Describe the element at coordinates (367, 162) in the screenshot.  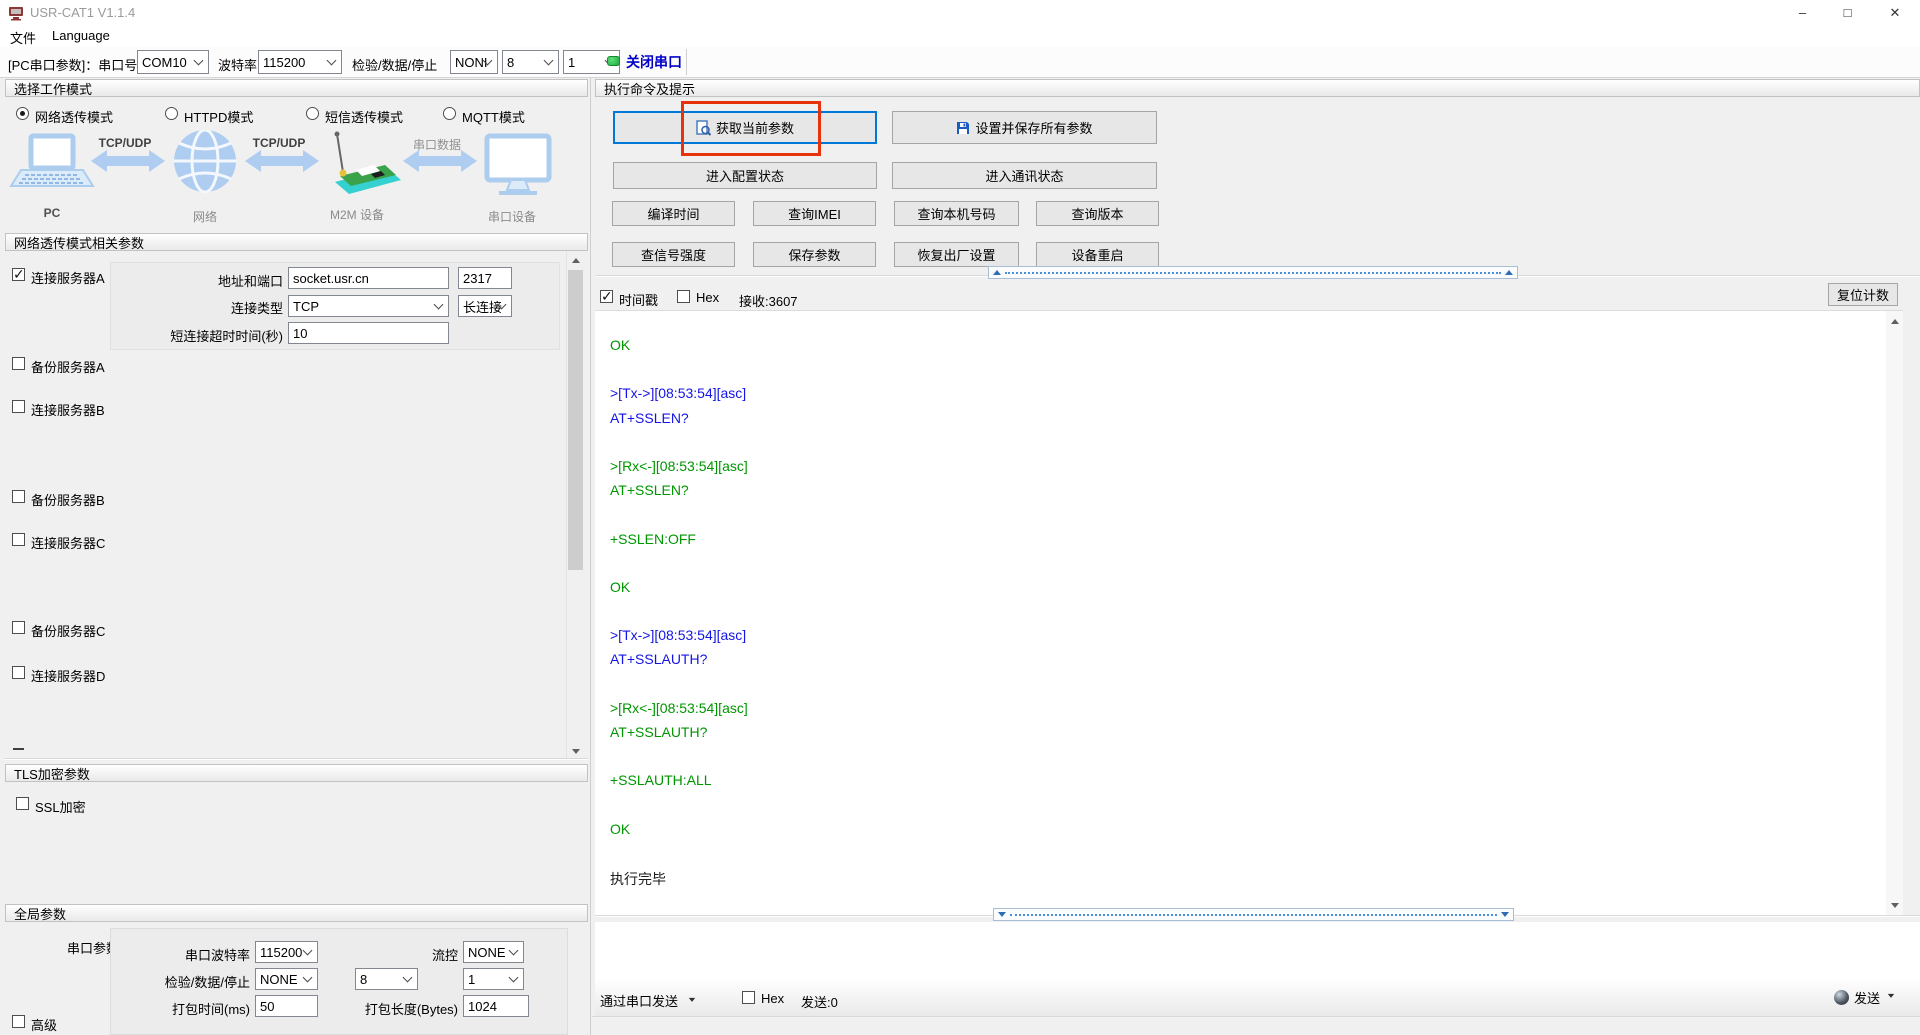
I see `m2m-board-icon` at that location.